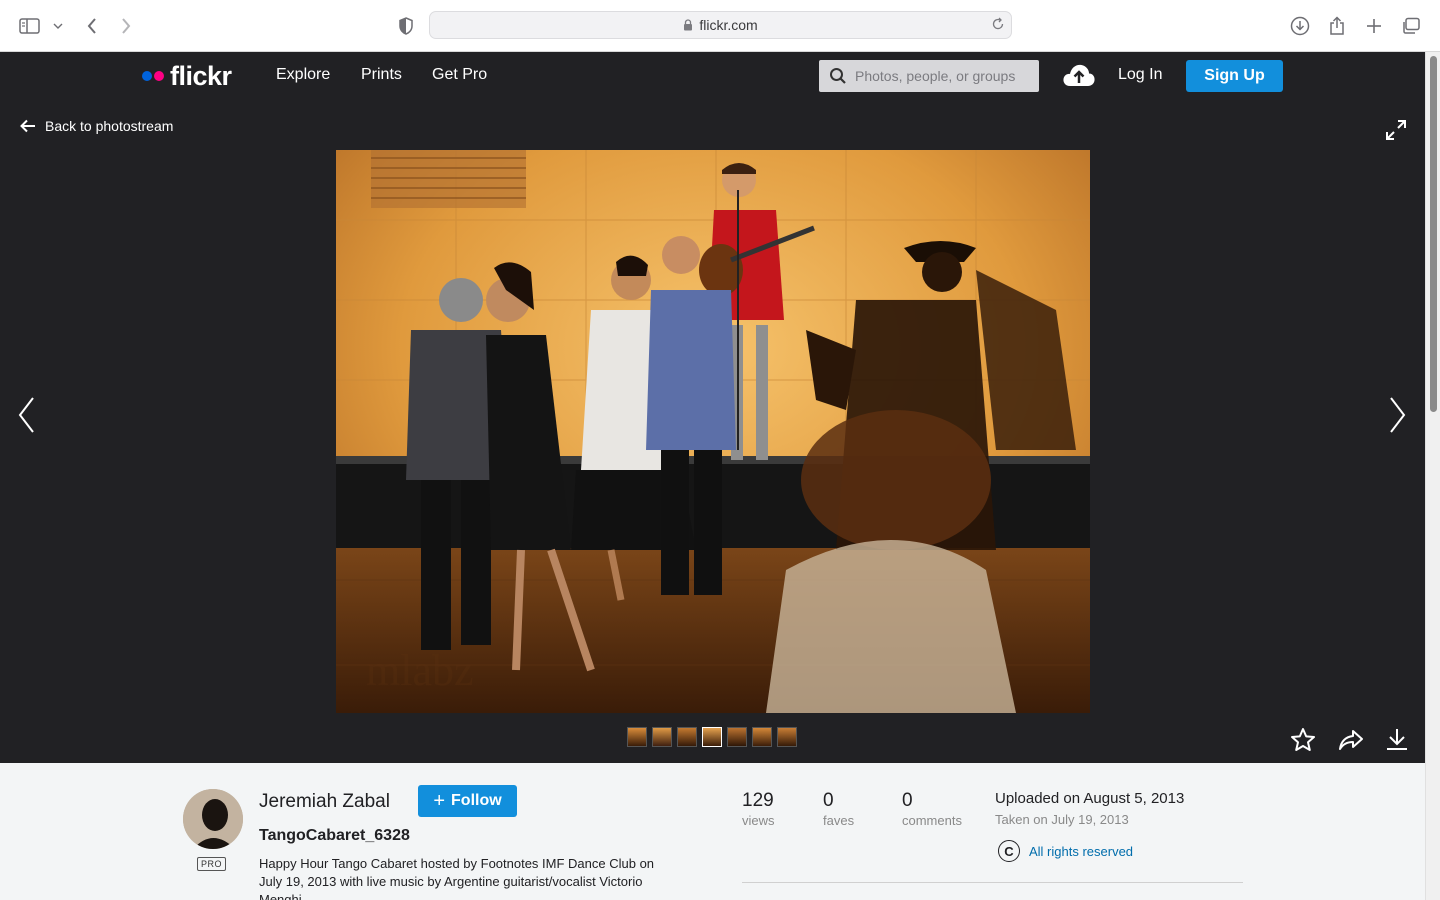 This screenshot has height=900, width=1440. I want to click on stat-value: 129, so click(758, 800).